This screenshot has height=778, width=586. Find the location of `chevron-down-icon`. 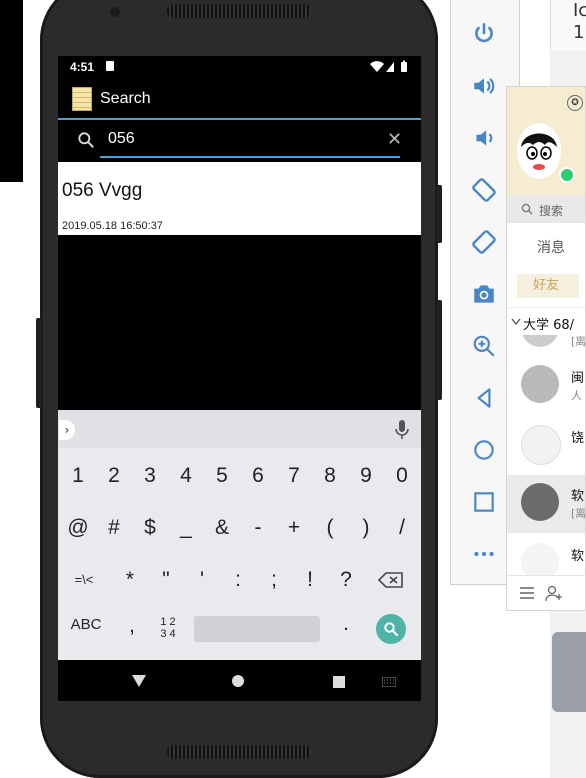

chevron-down-icon is located at coordinates (516, 322).